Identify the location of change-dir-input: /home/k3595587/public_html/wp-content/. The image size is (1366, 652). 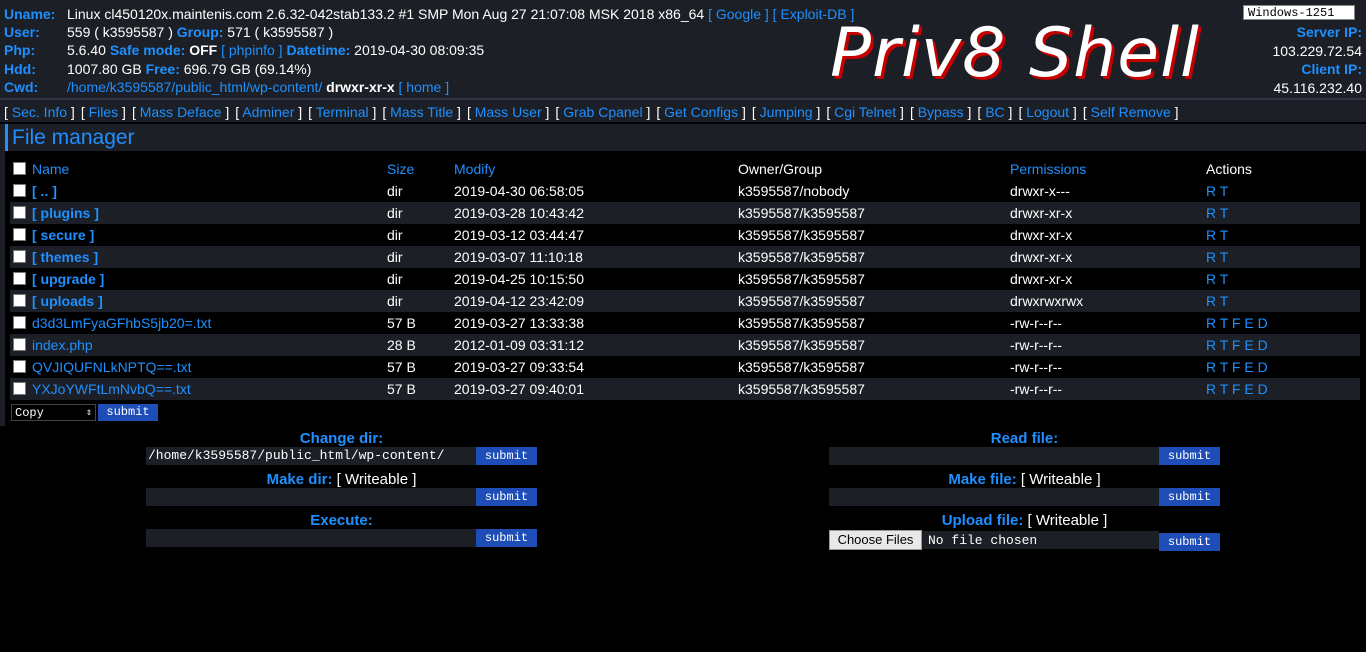
(311, 456).